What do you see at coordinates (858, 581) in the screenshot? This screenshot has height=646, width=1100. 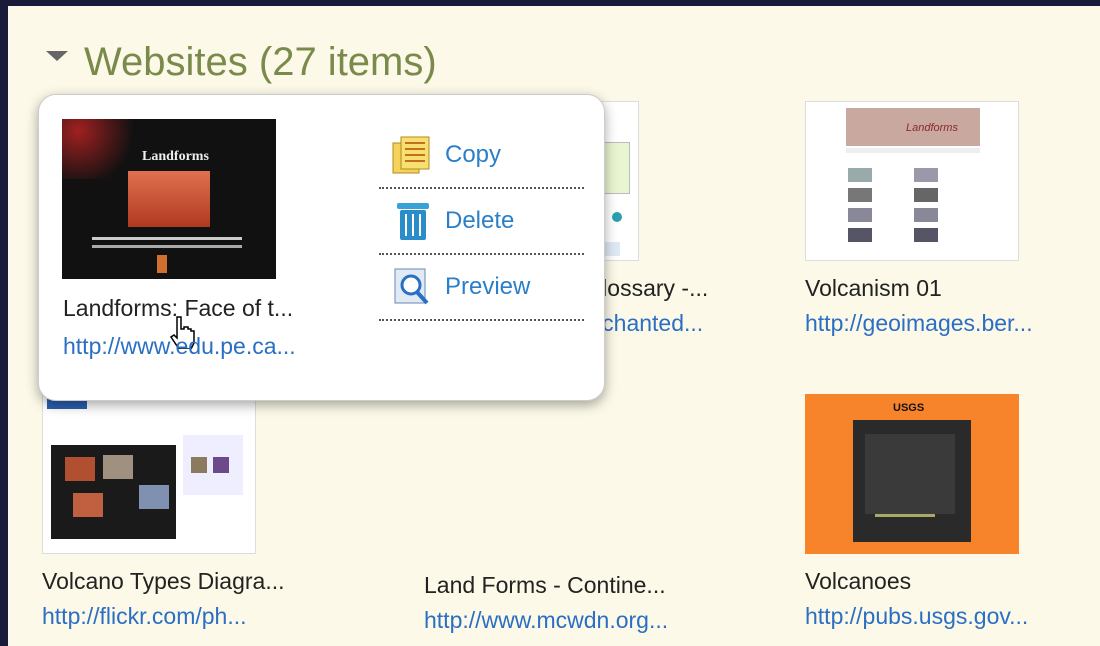 I see `item-title: Volcanoes` at bounding box center [858, 581].